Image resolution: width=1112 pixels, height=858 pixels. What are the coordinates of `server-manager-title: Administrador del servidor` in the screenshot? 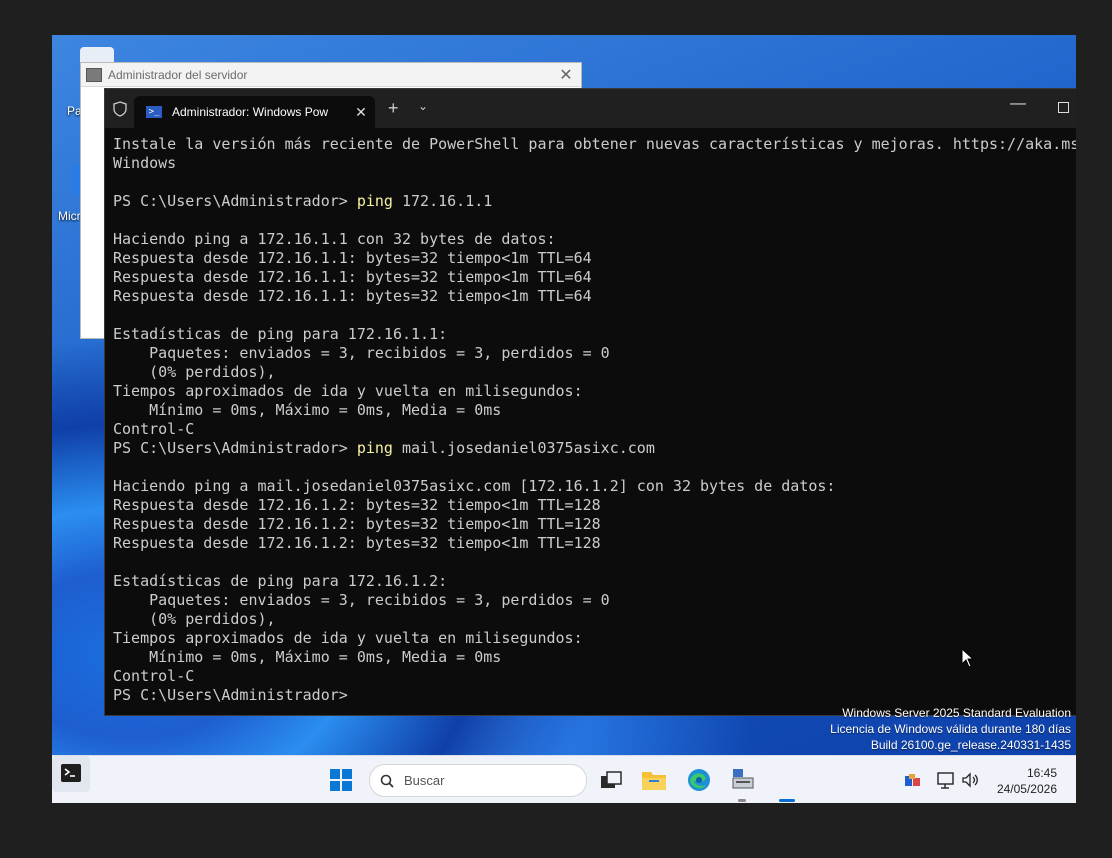 It's located at (178, 74).